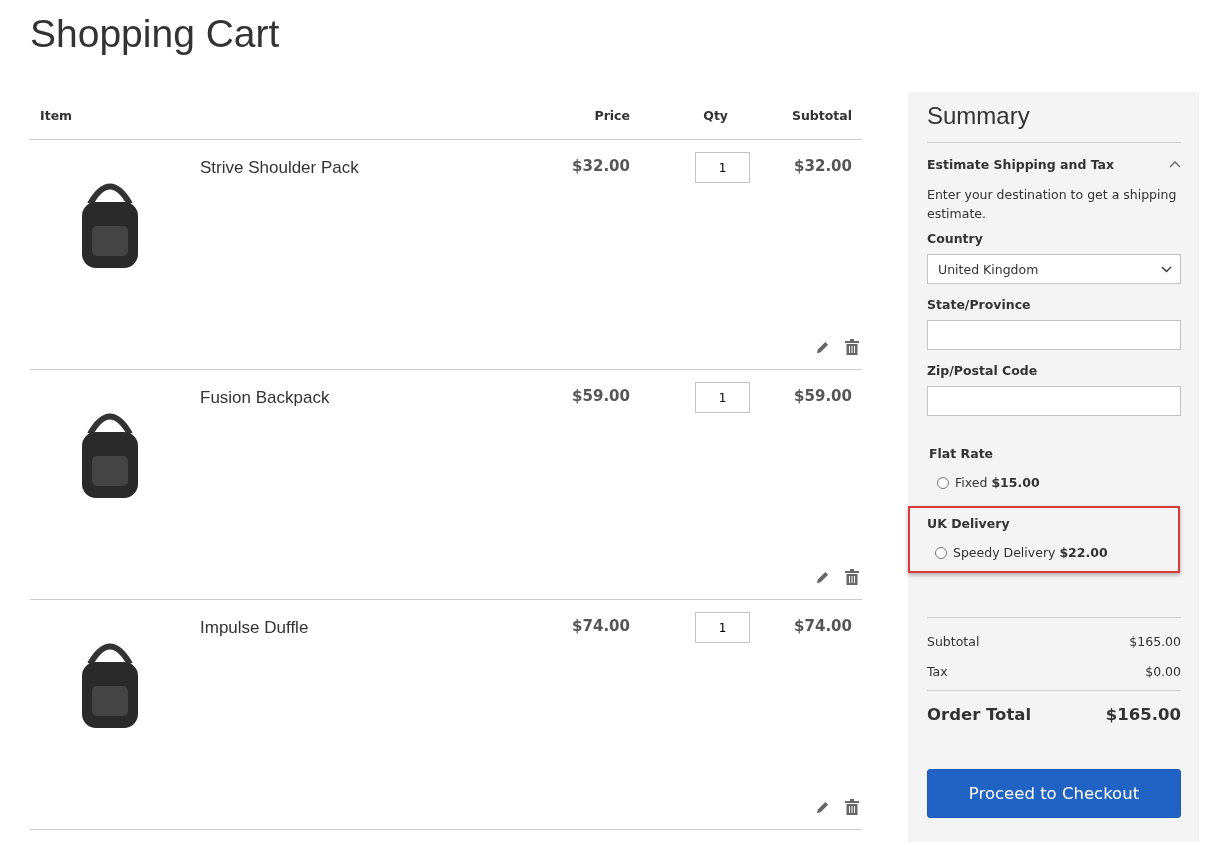 The height and width of the screenshot is (845, 1210). What do you see at coordinates (823, 625) in the screenshot?
I see `subtotal: $74.00` at bounding box center [823, 625].